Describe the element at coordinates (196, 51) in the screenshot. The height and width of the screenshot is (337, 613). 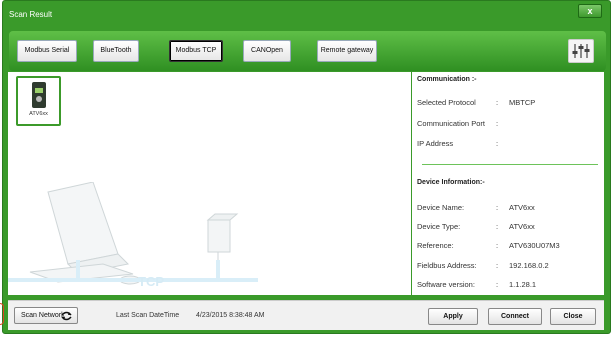
I see `tab-modbus-tcp: Modbus TCP` at that location.